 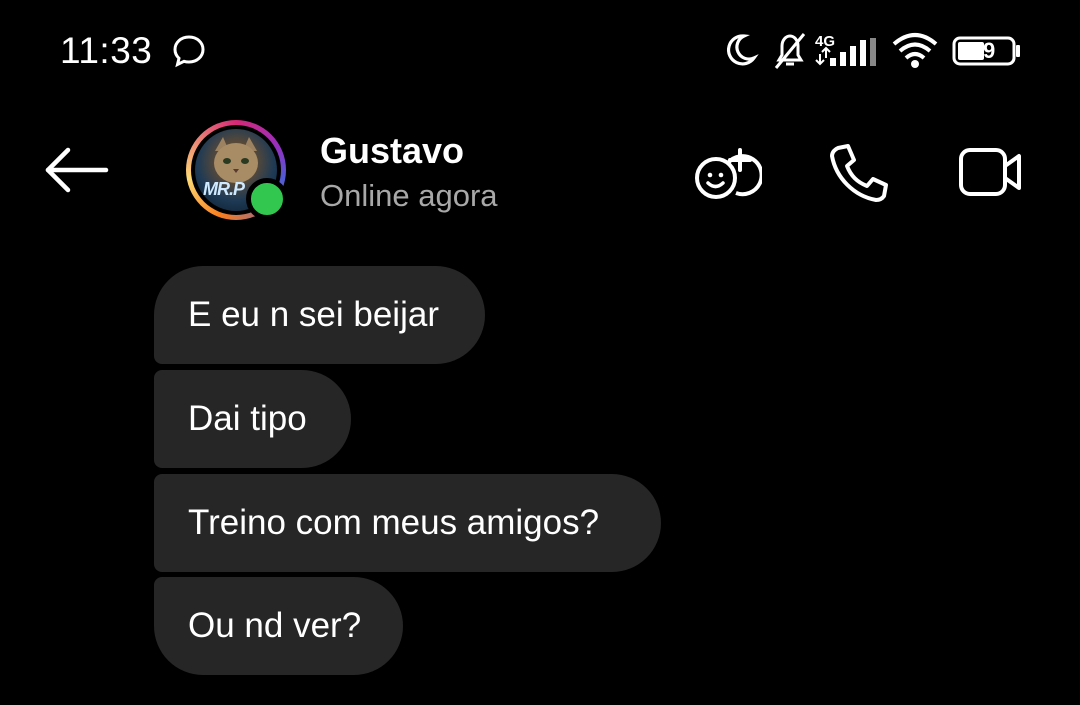 What do you see at coordinates (845, 52) in the screenshot?
I see `signal-icon` at bounding box center [845, 52].